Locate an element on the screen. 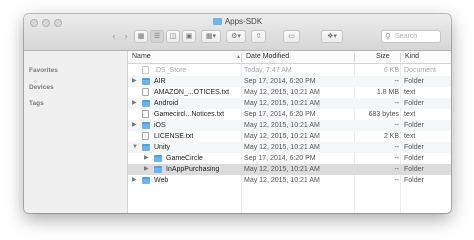 This screenshot has height=240, width=474. file-kind: Document is located at coordinates (420, 70).